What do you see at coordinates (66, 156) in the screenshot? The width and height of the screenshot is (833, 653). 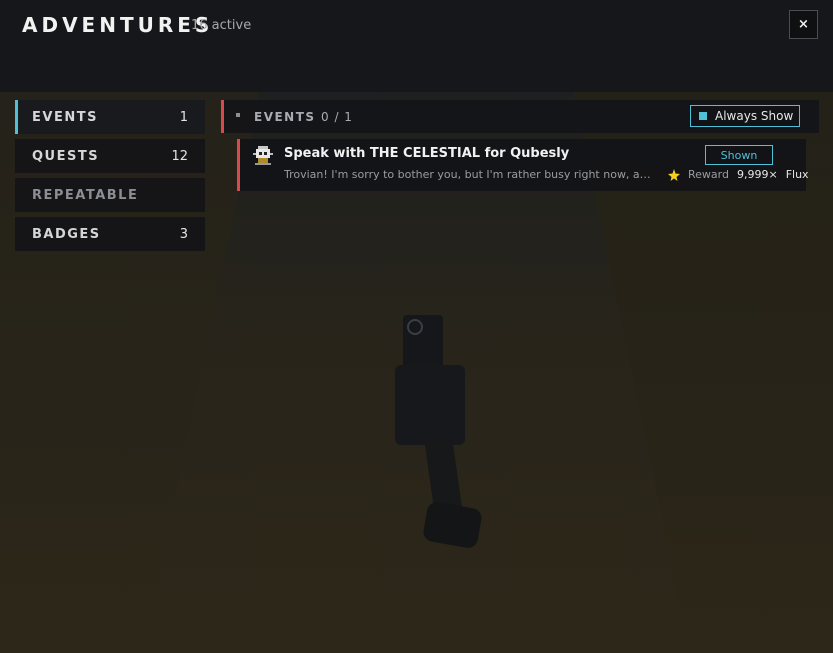 I see `sidebar-item-label: QUESTS` at bounding box center [66, 156].